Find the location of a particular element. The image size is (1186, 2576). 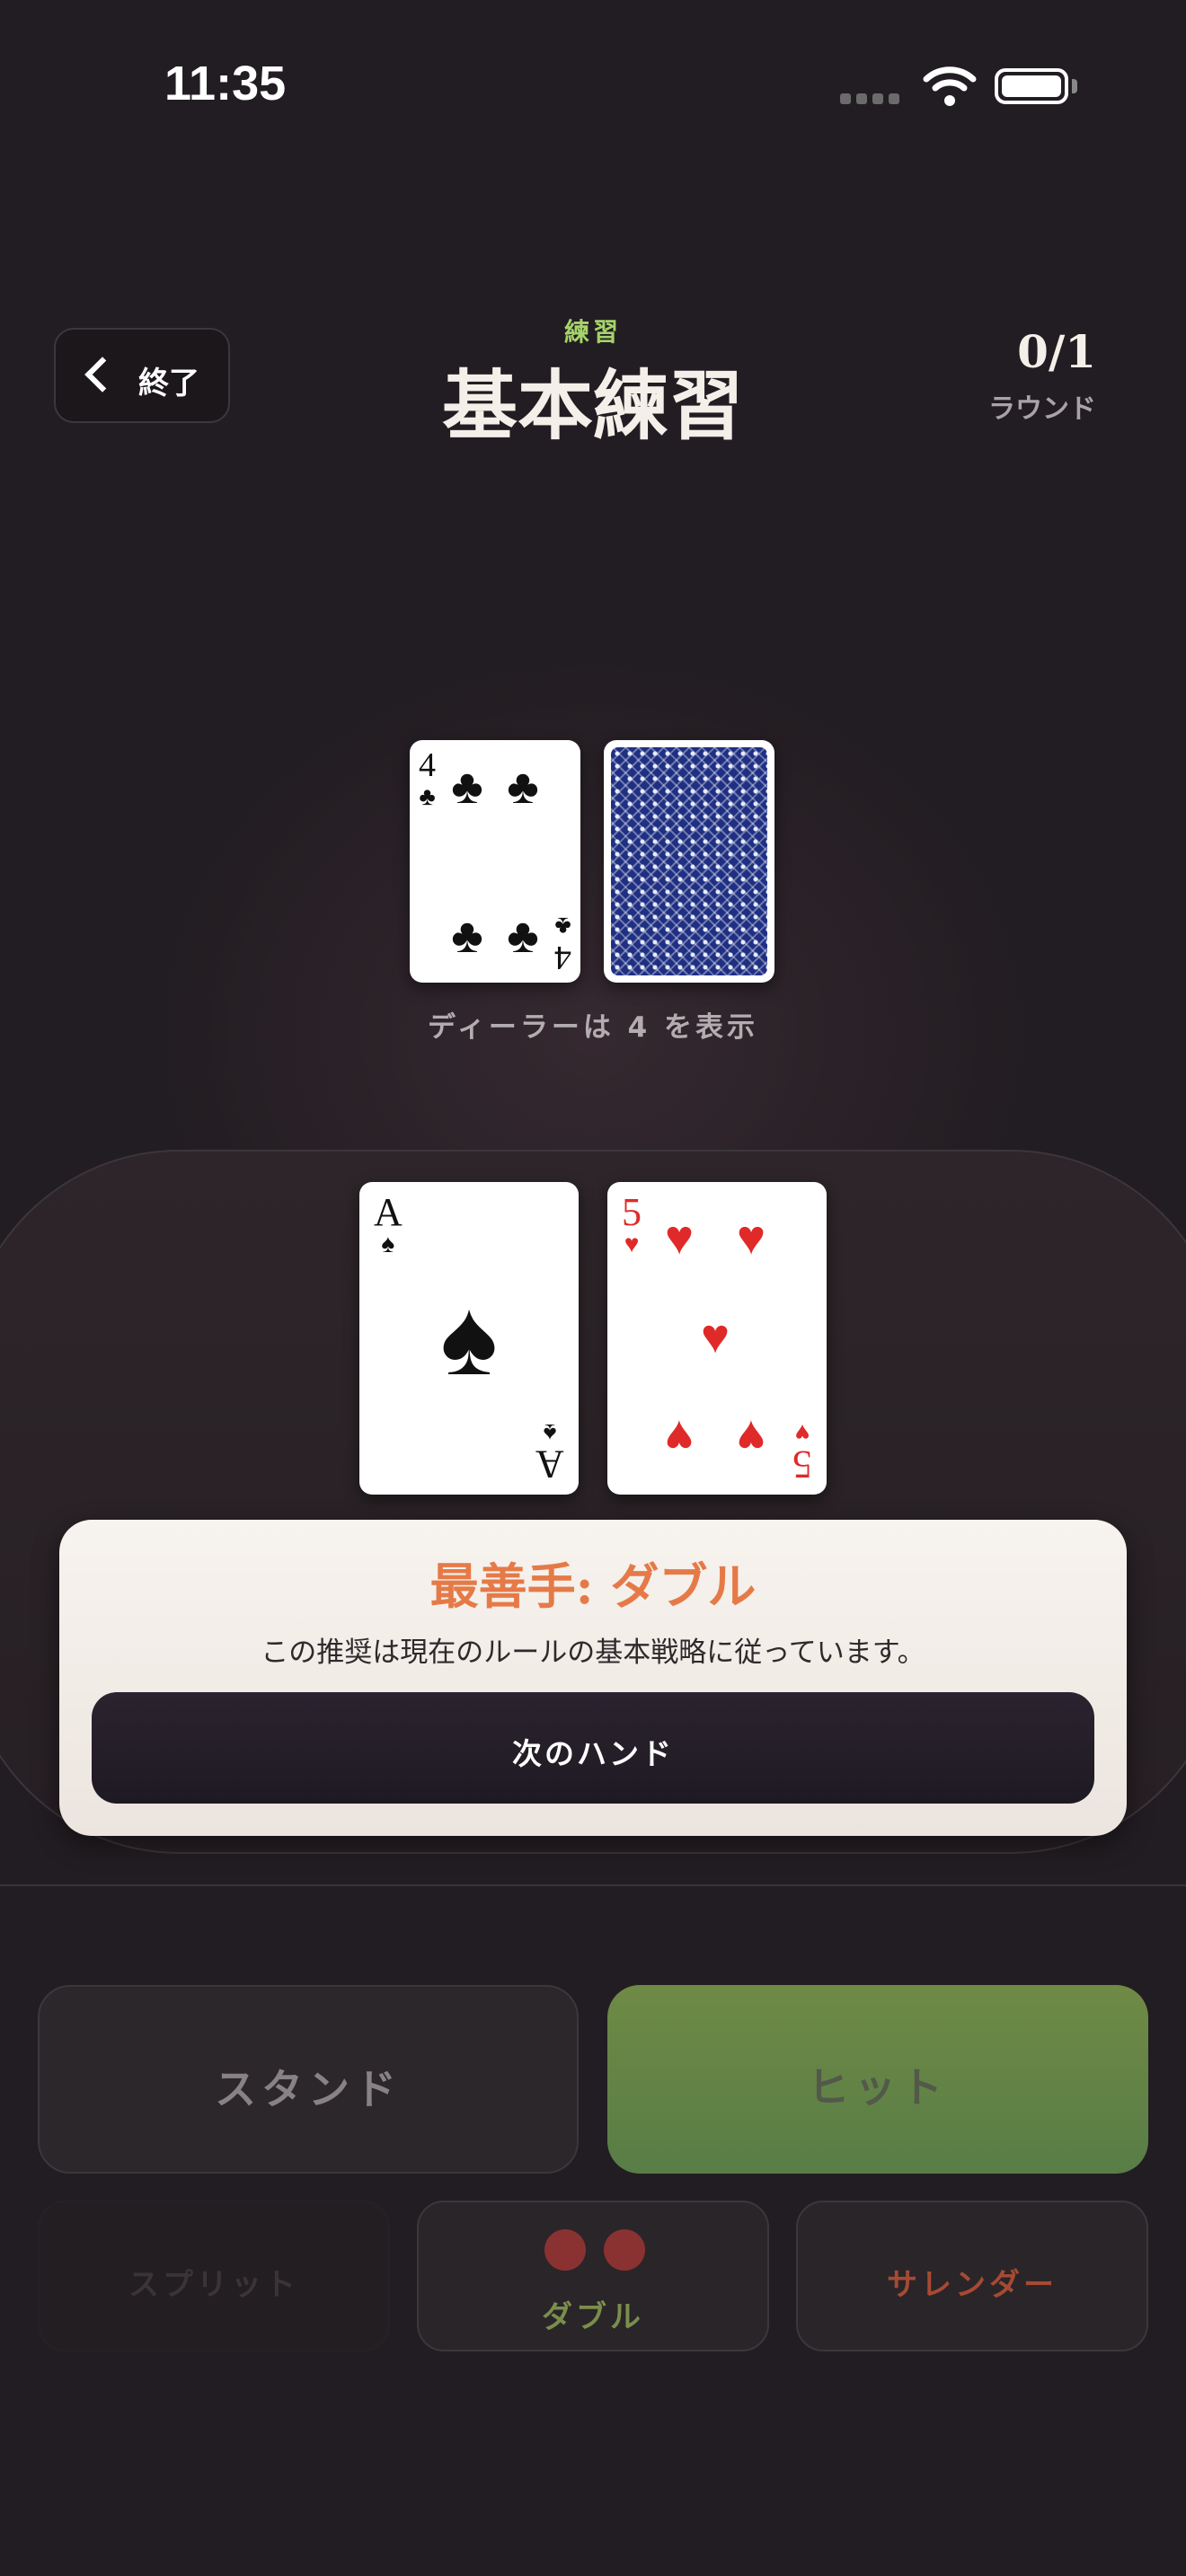

player-card-five: 5 ♥ 5 ♥ ♥ ♥ ♥ ♥ ♥ is located at coordinates (717, 1338).